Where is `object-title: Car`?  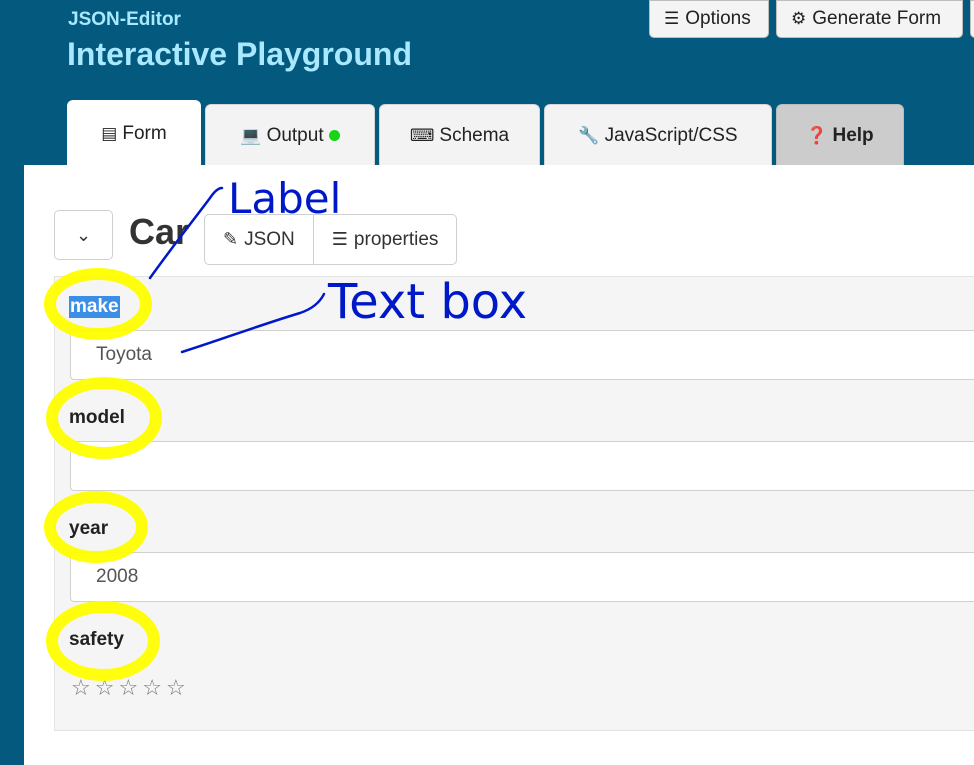
object-title: Car is located at coordinates (159, 231).